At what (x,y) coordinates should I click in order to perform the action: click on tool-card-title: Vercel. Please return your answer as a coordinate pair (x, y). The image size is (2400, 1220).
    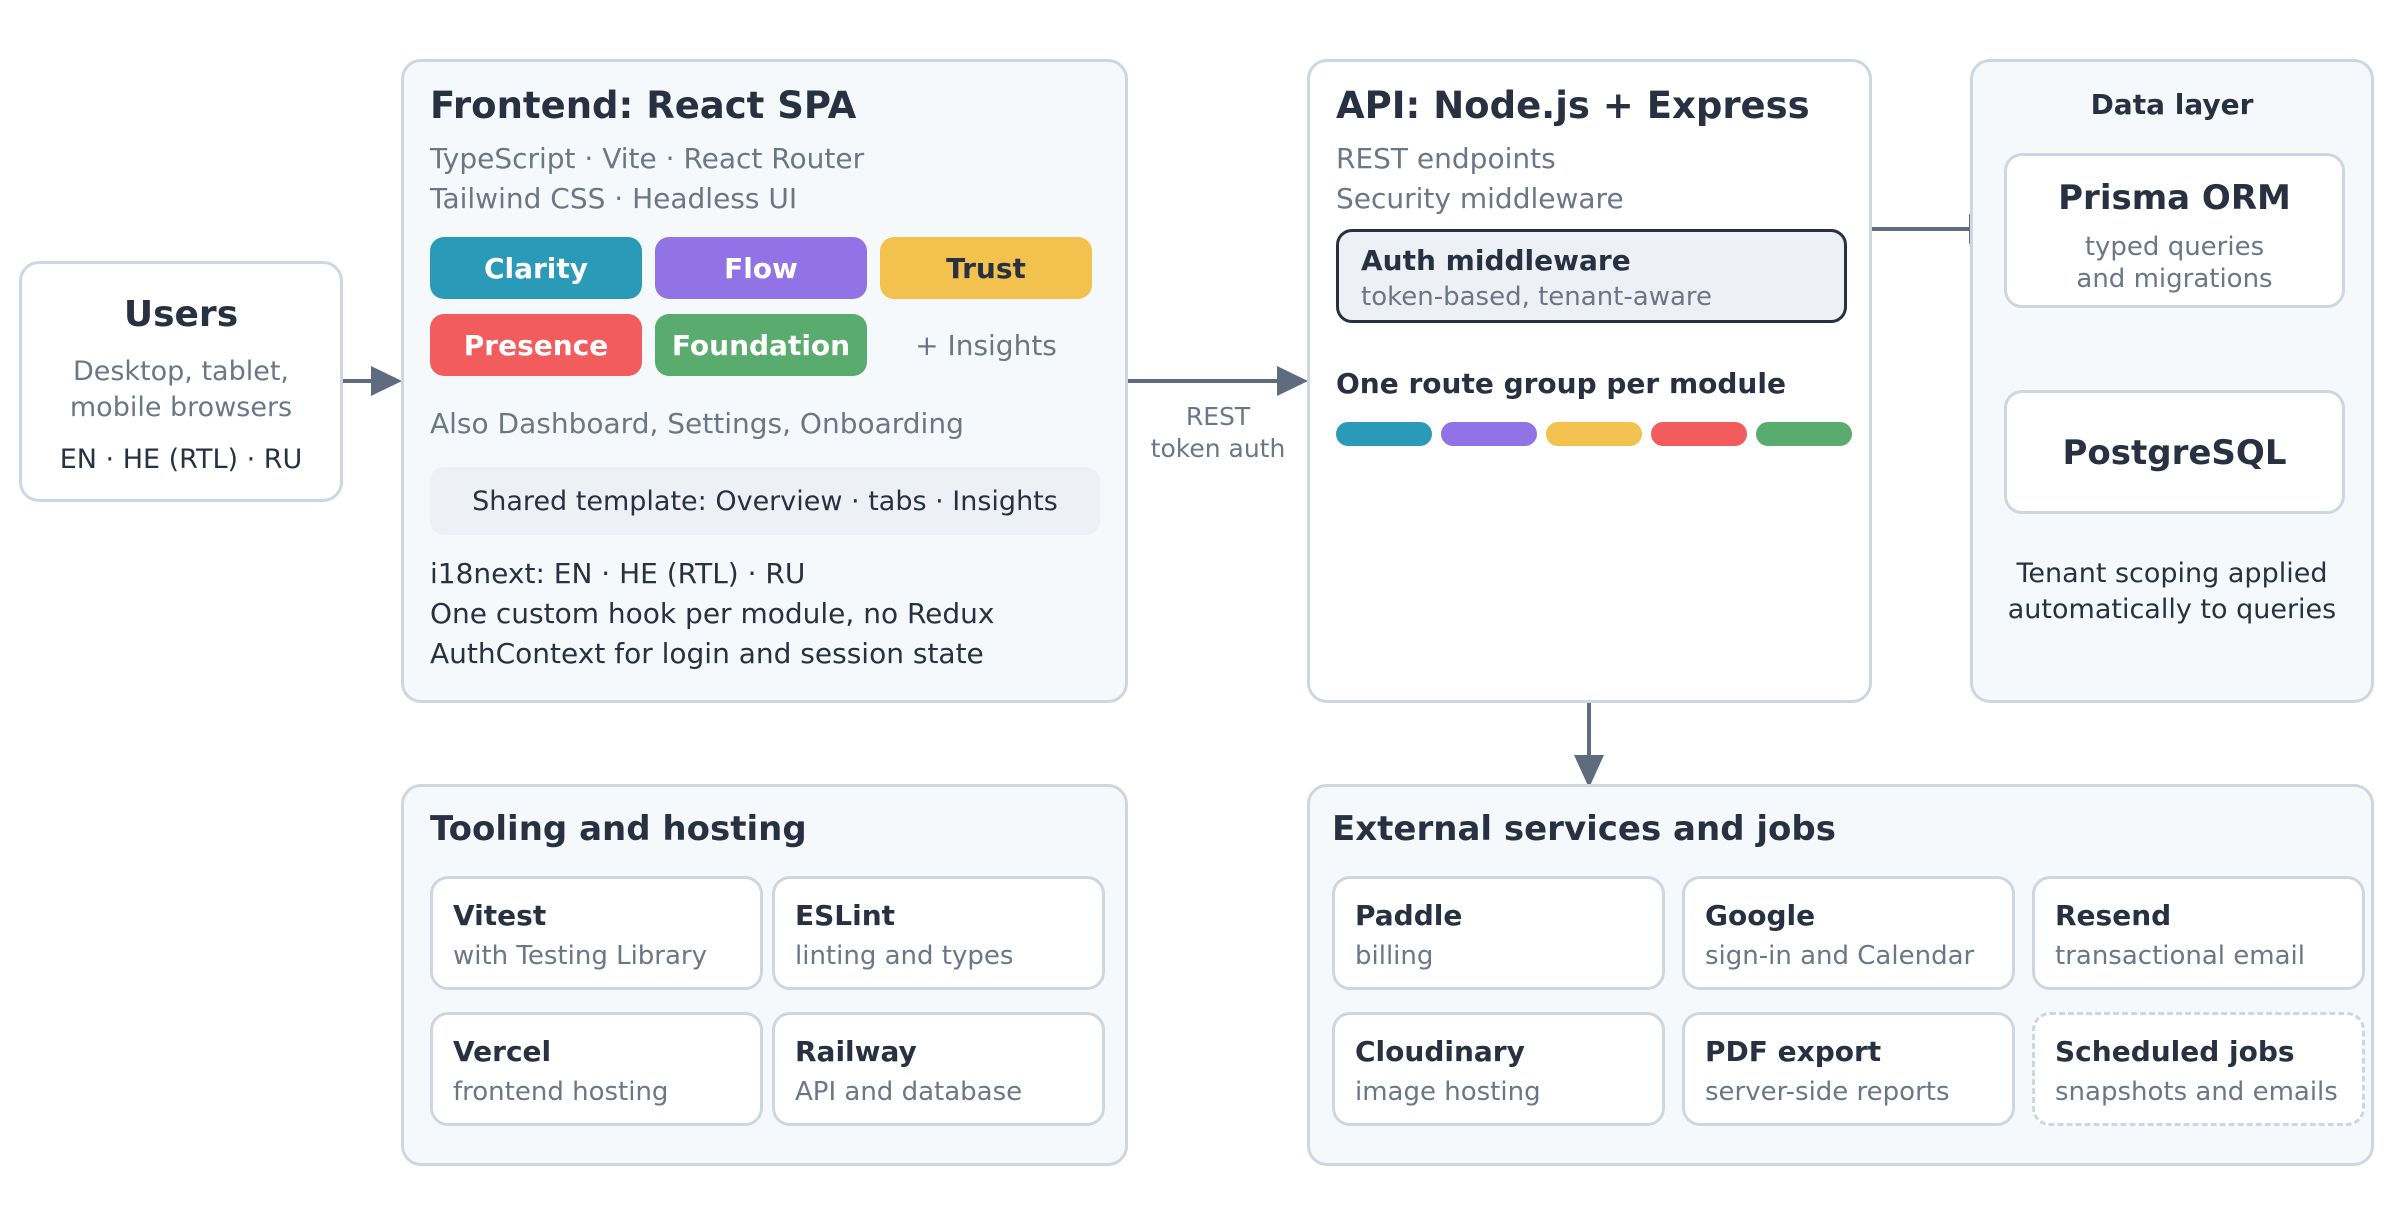
    Looking at the image, I should click on (502, 1051).